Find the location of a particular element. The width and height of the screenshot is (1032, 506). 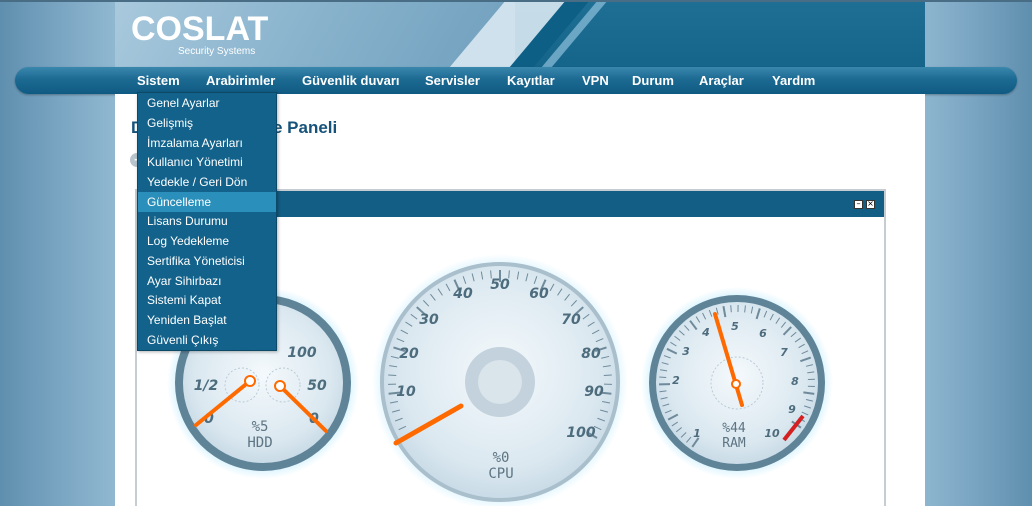

menu-item-lisans-durumu: Lisans Durumu is located at coordinates (207, 221).